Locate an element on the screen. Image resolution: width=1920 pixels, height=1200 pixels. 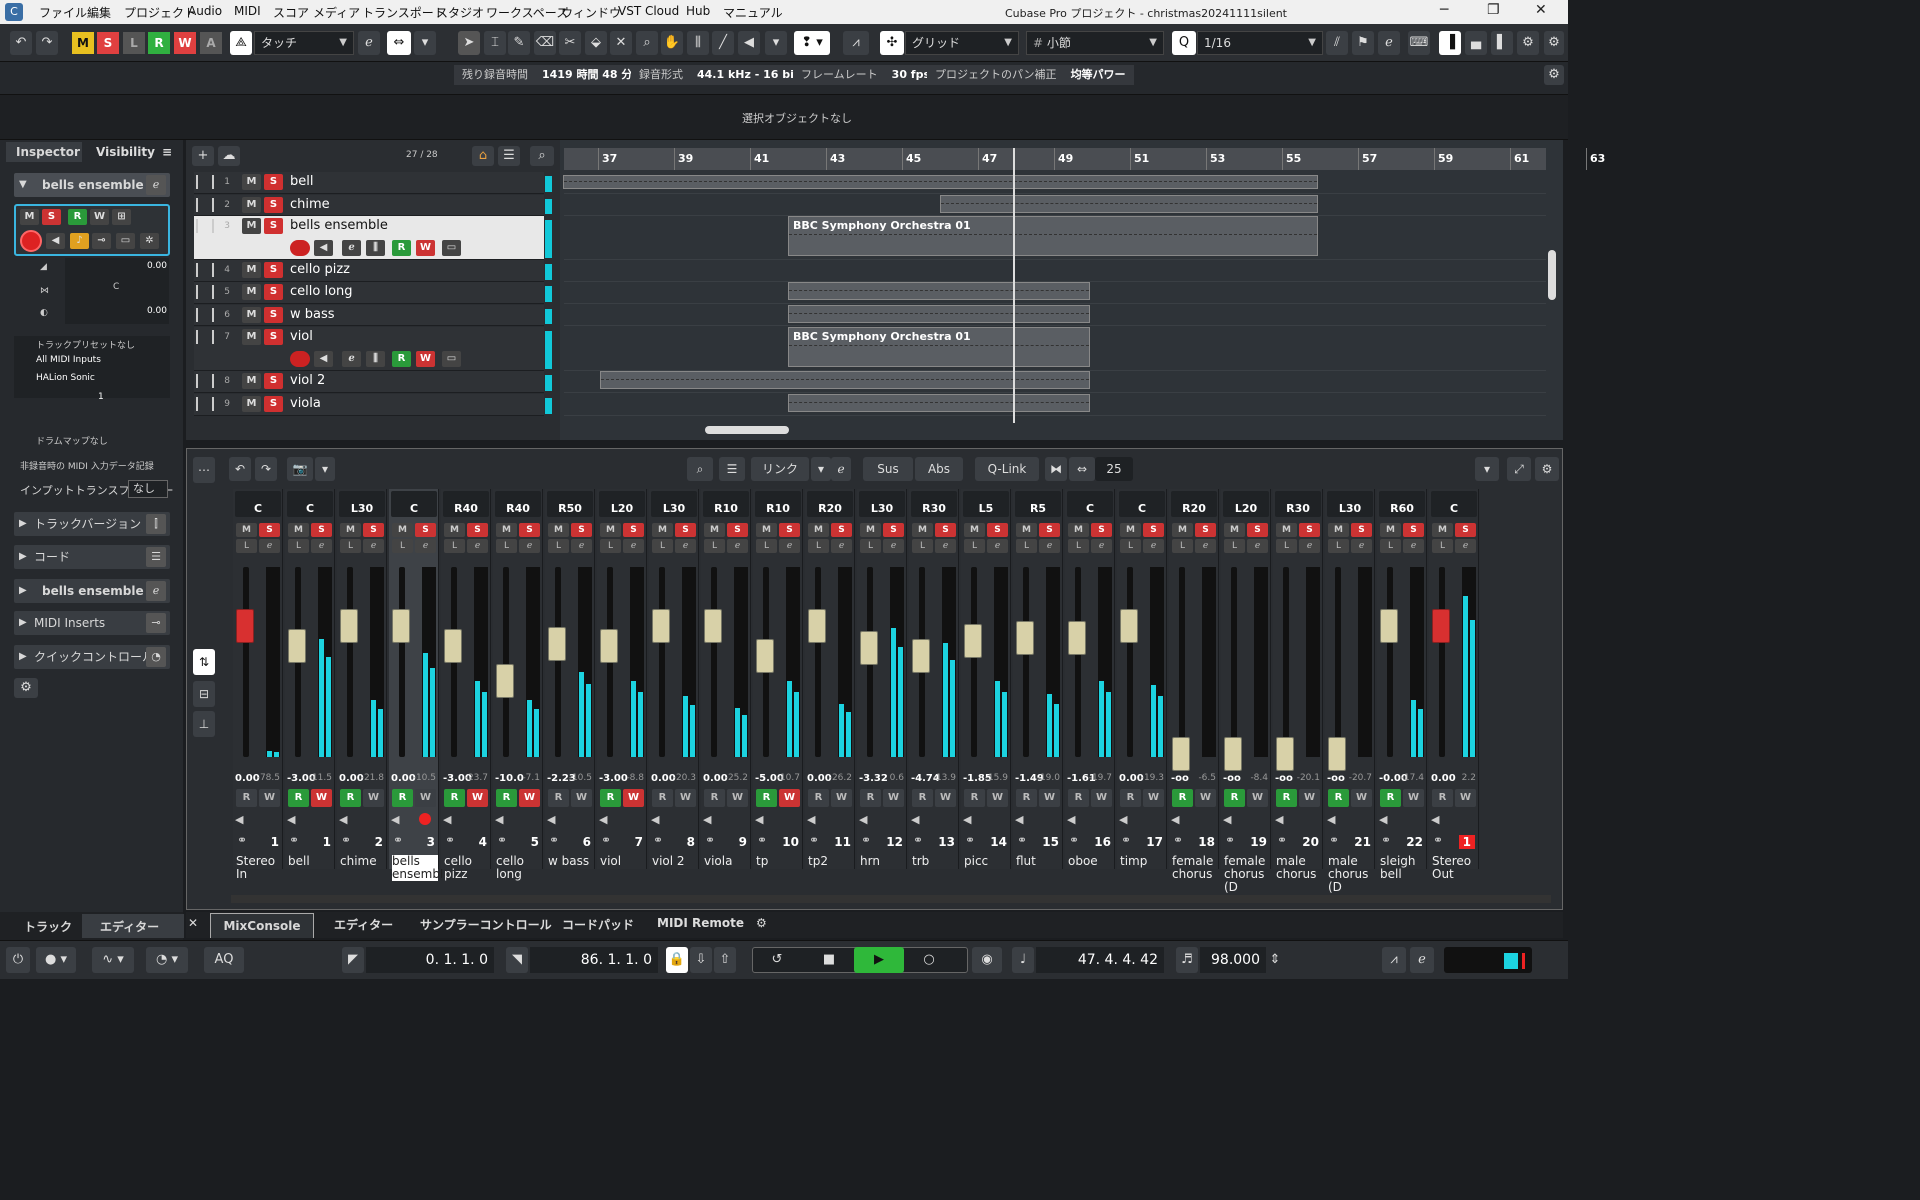
tab-mixconsole: MixConsole is located at coordinates (262, 925).